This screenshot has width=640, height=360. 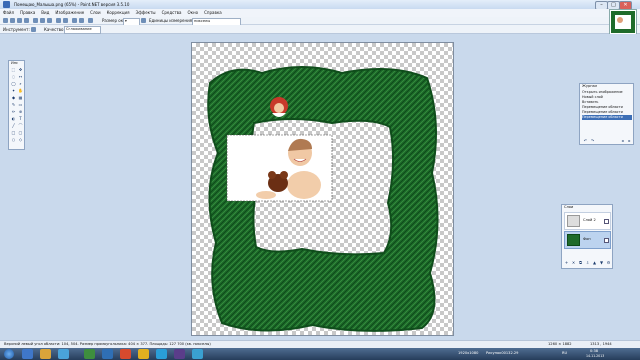 I want to click on taskbar-opera-icon, so click(x=125, y=354).